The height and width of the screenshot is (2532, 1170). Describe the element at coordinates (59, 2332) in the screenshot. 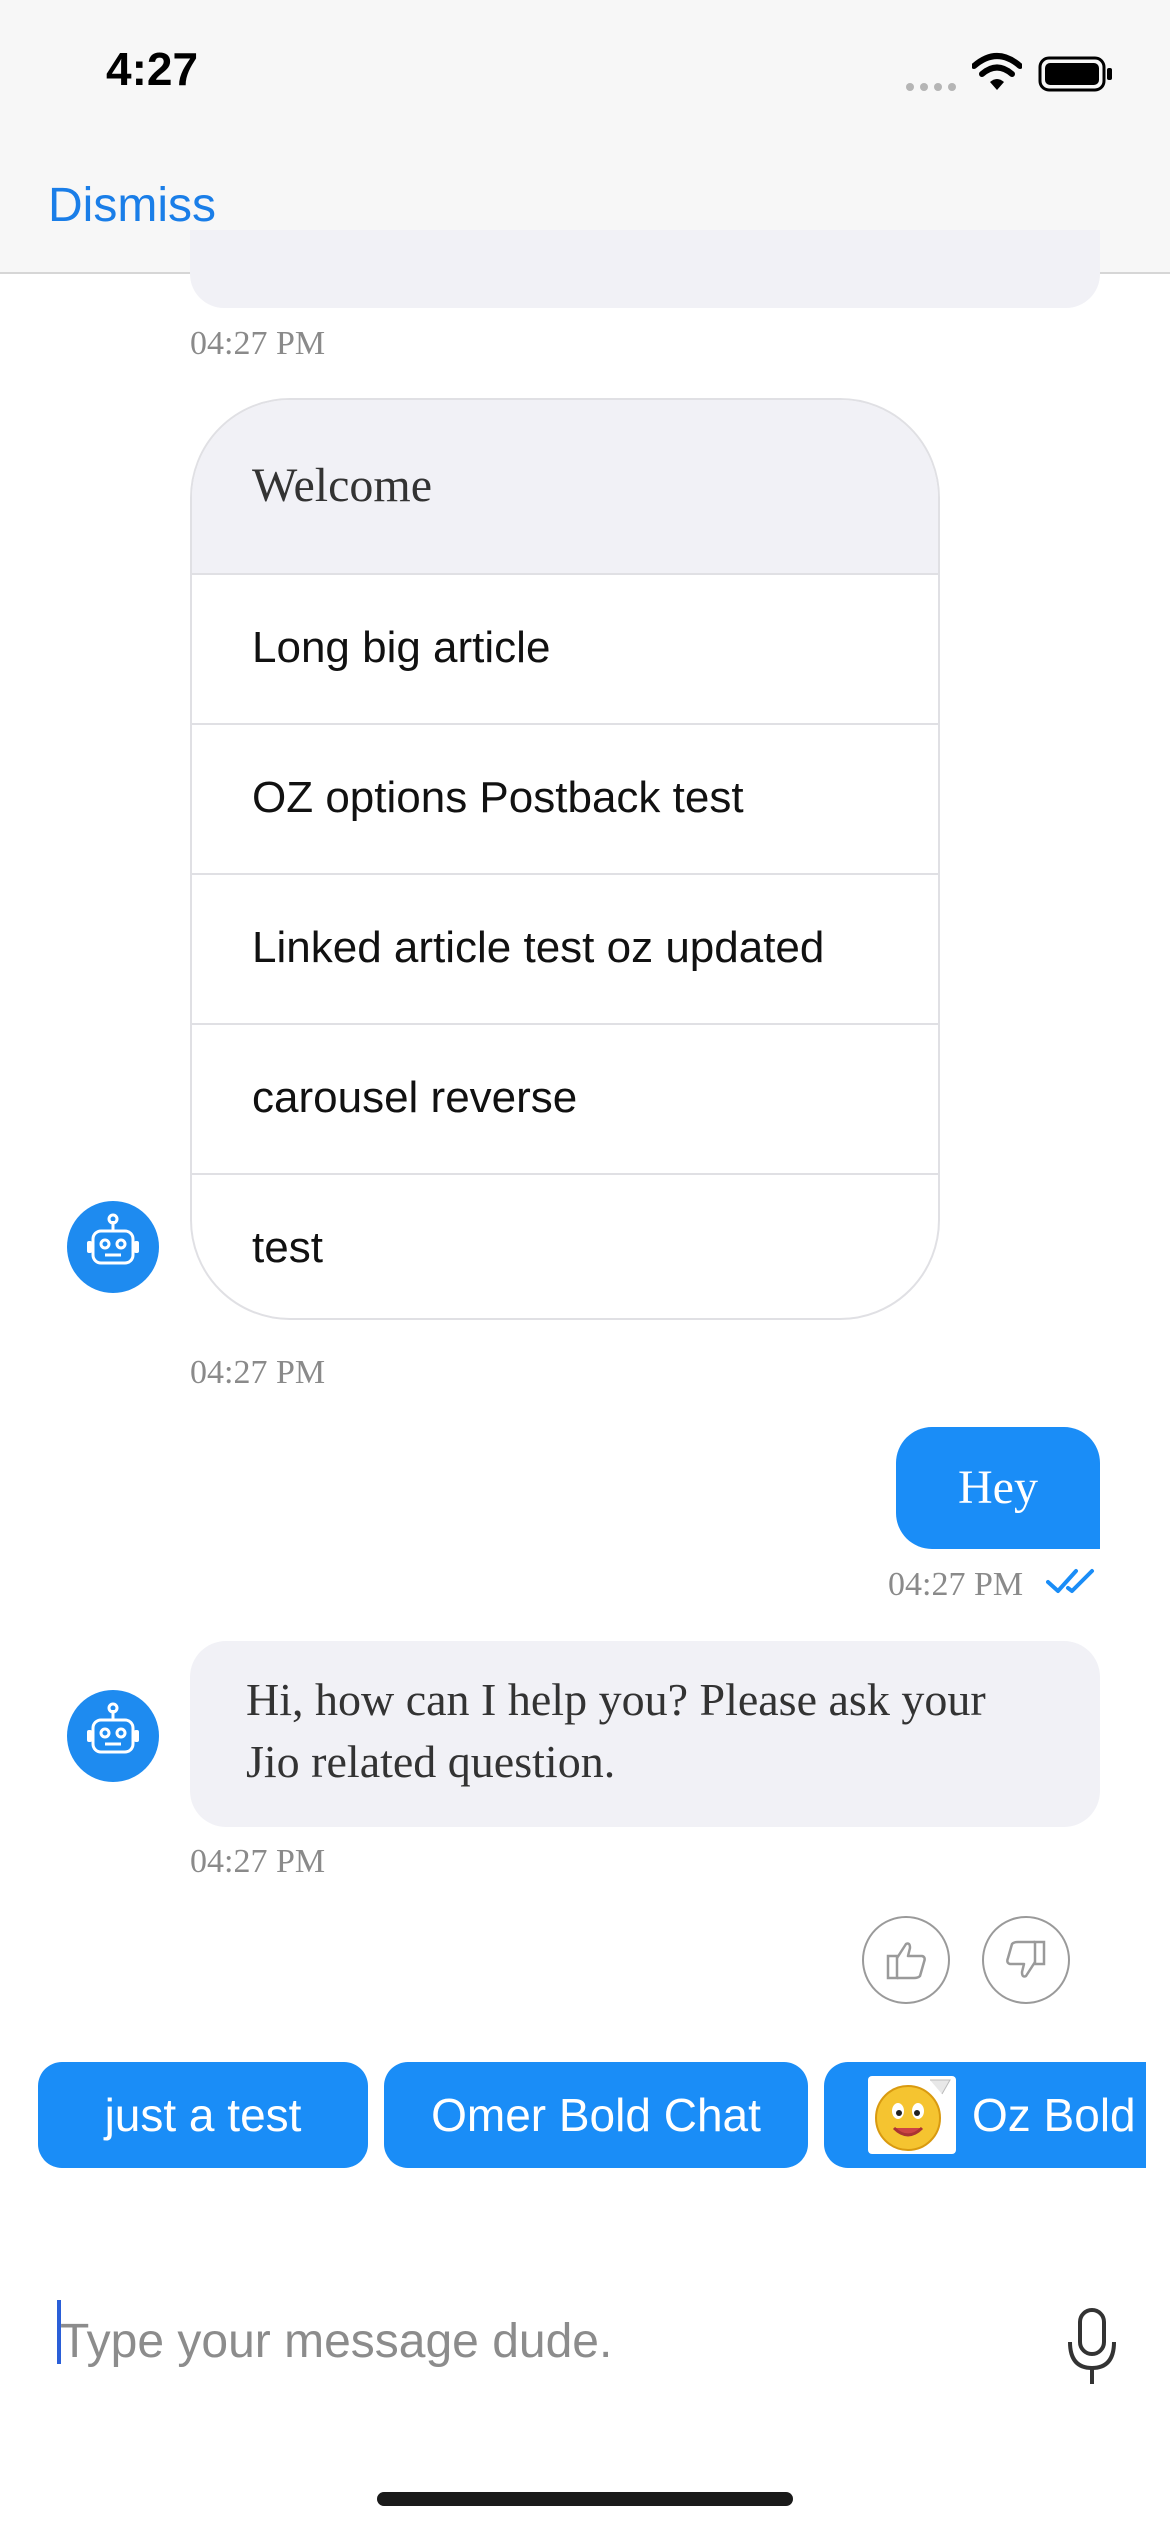

I see `text-caret` at that location.